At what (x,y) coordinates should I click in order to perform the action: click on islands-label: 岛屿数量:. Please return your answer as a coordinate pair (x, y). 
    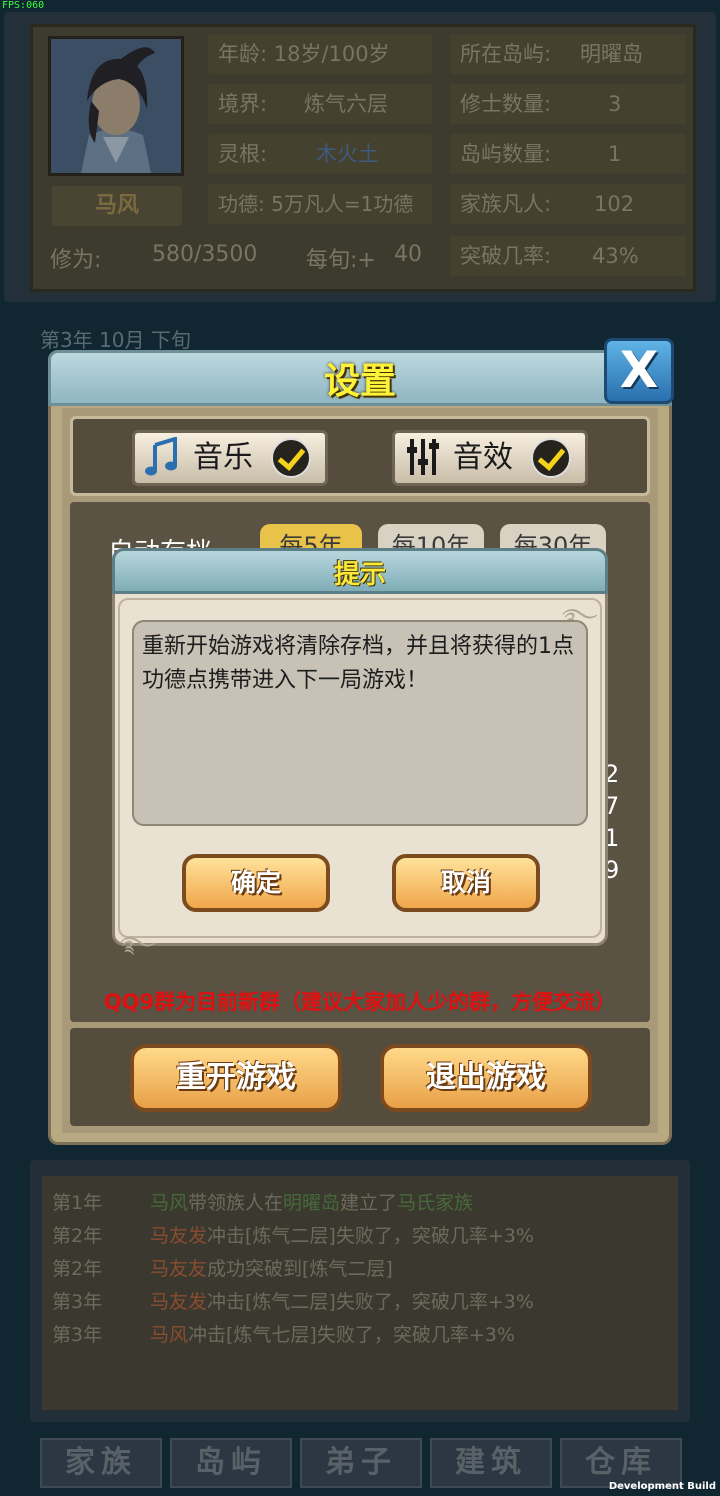
    Looking at the image, I should click on (506, 154).